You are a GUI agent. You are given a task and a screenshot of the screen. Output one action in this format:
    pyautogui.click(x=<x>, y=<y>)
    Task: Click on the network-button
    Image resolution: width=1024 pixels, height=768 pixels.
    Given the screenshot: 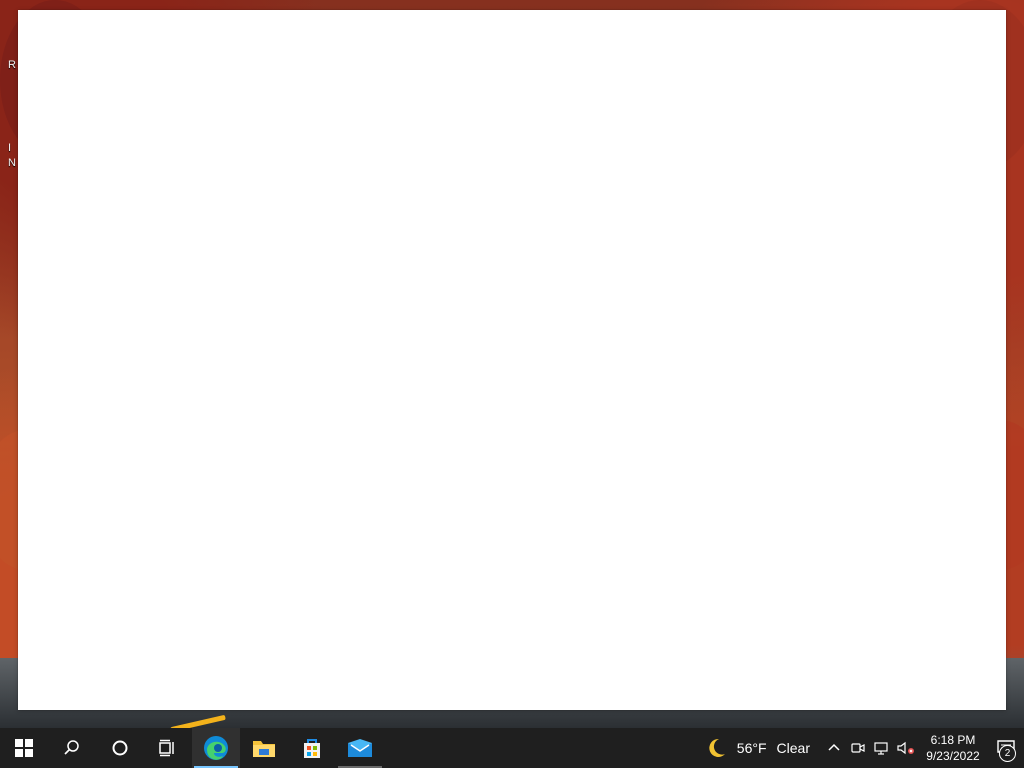 What is the action you would take?
    pyautogui.click(x=882, y=748)
    